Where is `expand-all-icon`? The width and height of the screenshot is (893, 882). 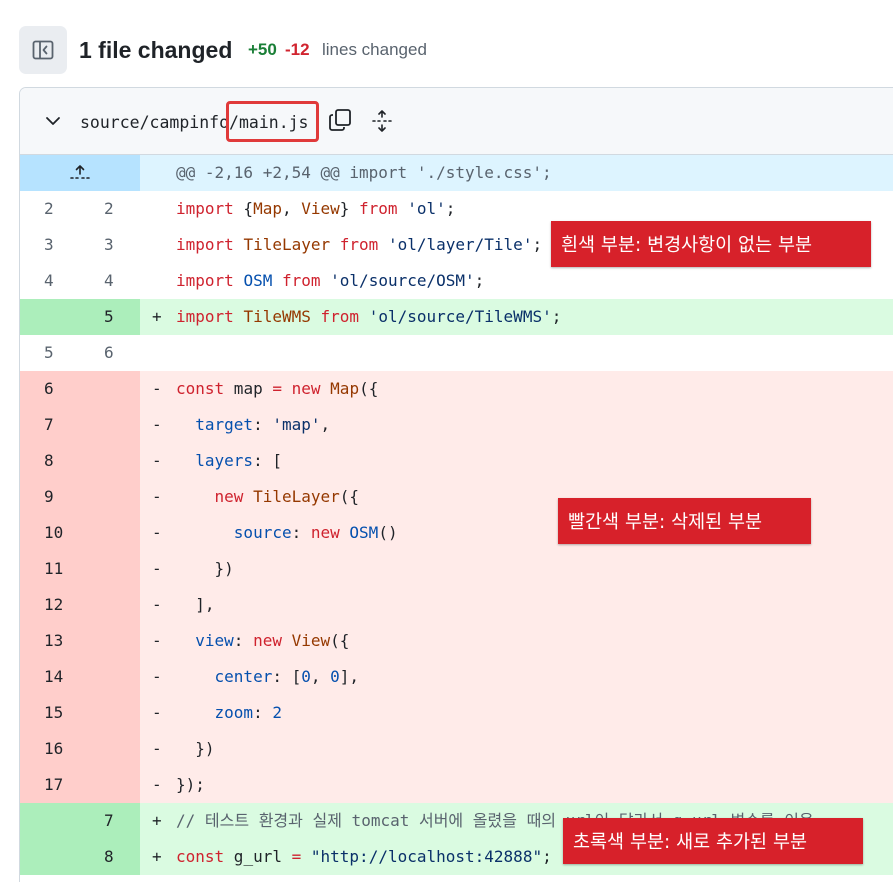 expand-all-icon is located at coordinates (382, 121).